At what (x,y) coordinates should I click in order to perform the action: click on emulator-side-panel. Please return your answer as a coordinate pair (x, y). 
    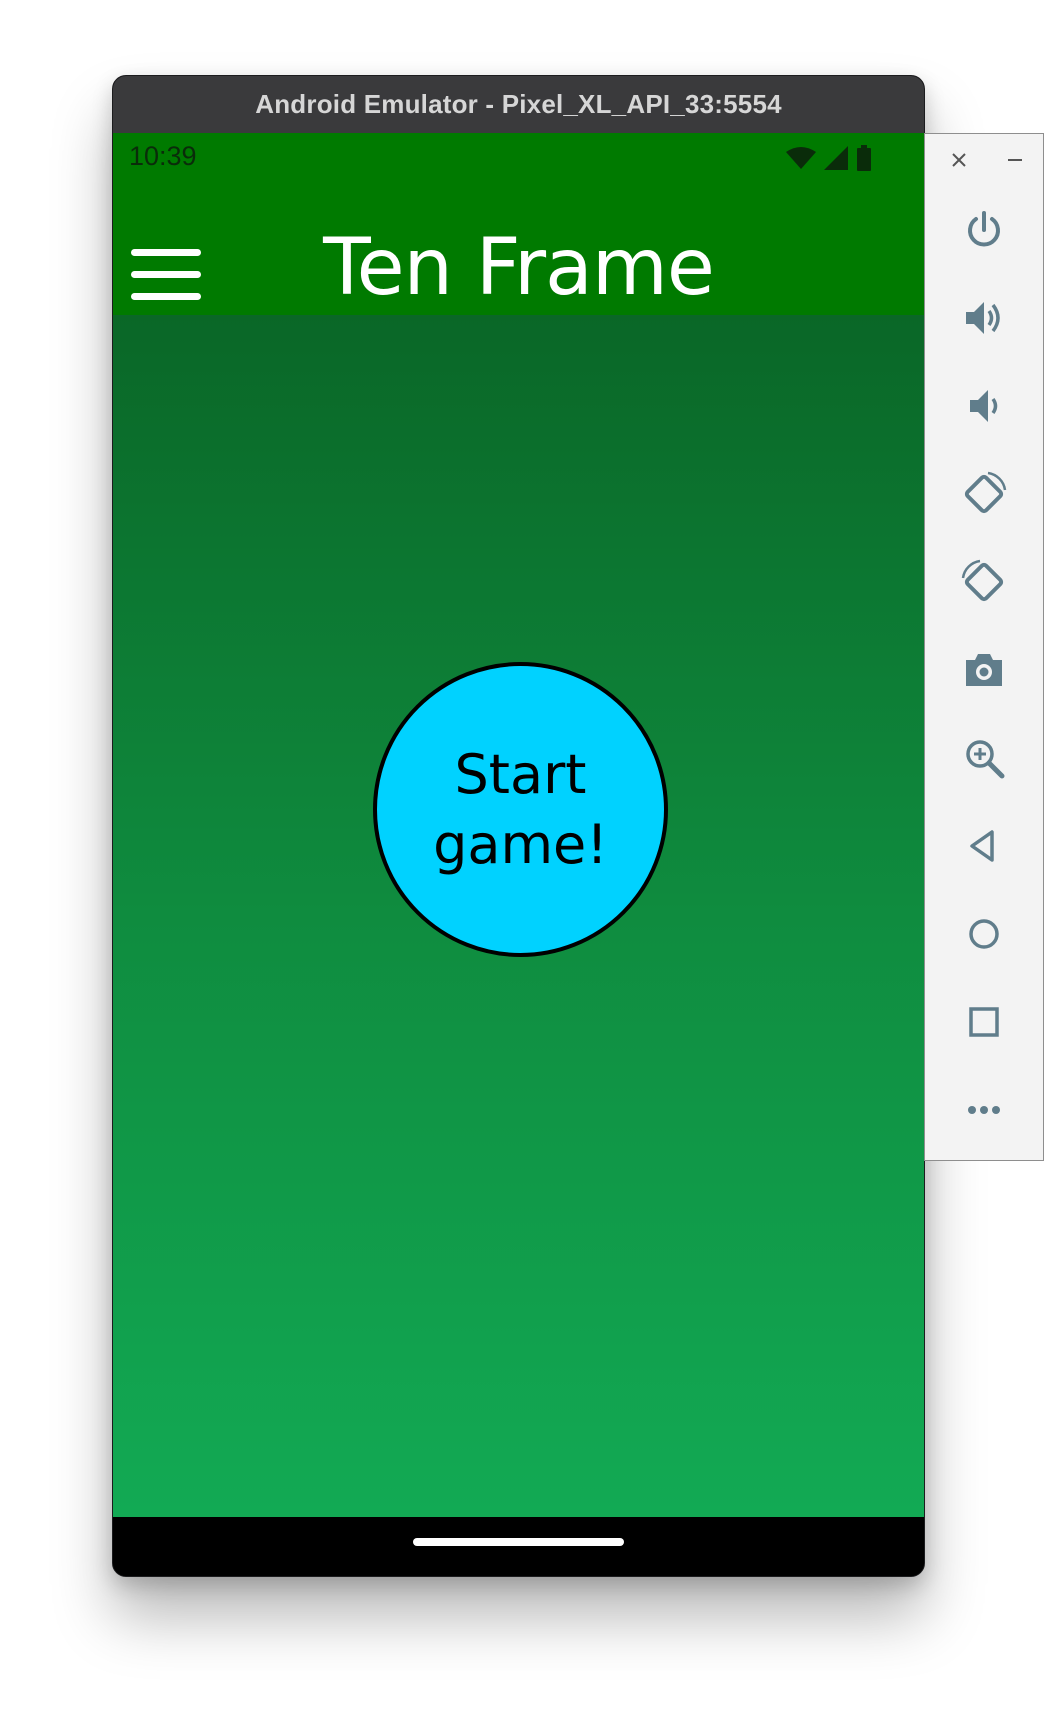
    Looking at the image, I should click on (984, 647).